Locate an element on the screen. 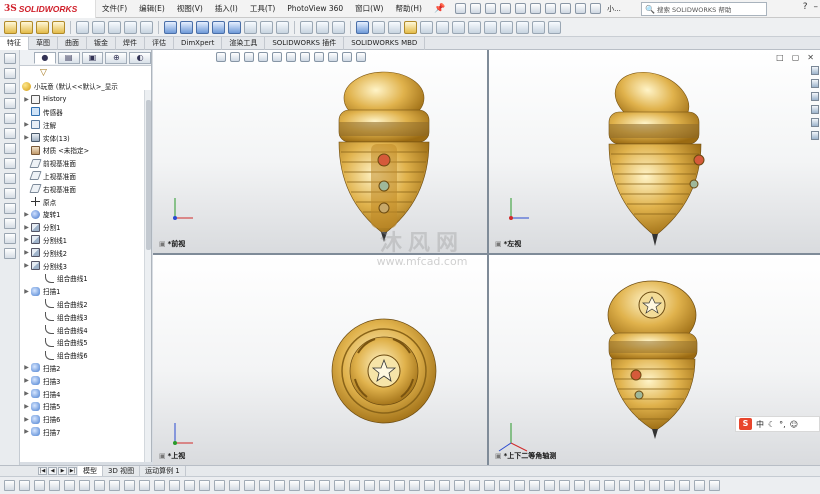 The image size is (820, 494). viewport-splitter-horizontal is located at coordinates (486, 254).